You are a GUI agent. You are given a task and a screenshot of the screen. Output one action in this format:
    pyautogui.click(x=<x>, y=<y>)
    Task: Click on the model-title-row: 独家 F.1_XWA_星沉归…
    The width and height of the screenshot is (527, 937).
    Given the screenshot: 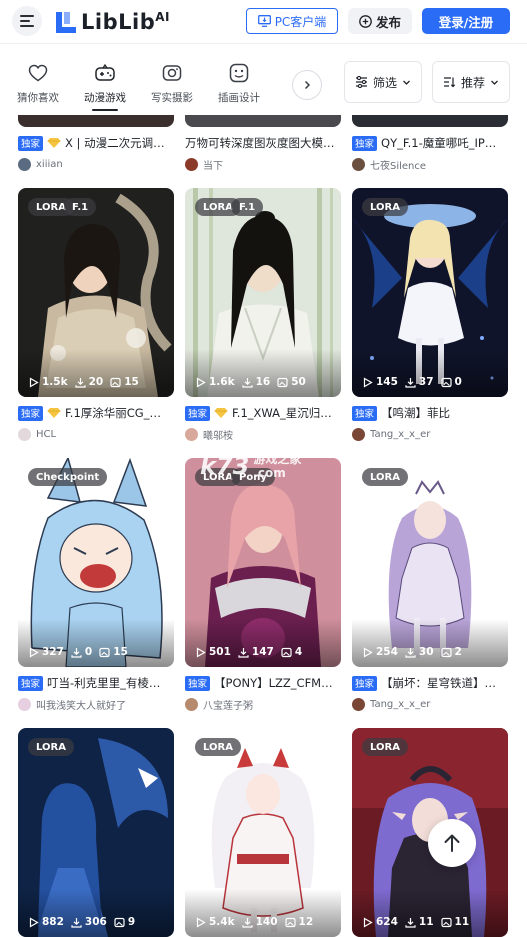 What is the action you would take?
    pyautogui.click(x=263, y=413)
    